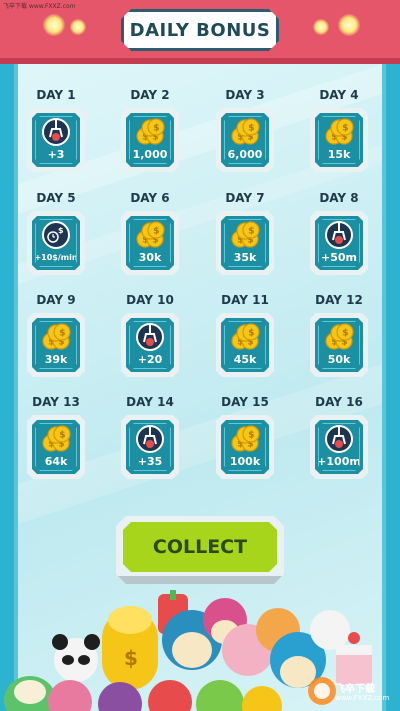  I want to click on reward-card-face: $ $ $ $35k, so click(245, 243).